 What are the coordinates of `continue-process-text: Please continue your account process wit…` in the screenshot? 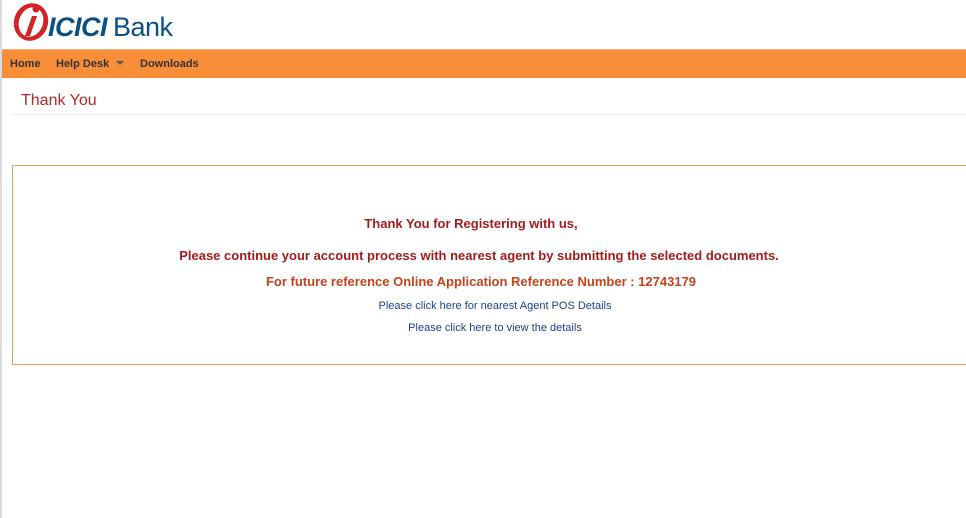 It's located at (479, 255).